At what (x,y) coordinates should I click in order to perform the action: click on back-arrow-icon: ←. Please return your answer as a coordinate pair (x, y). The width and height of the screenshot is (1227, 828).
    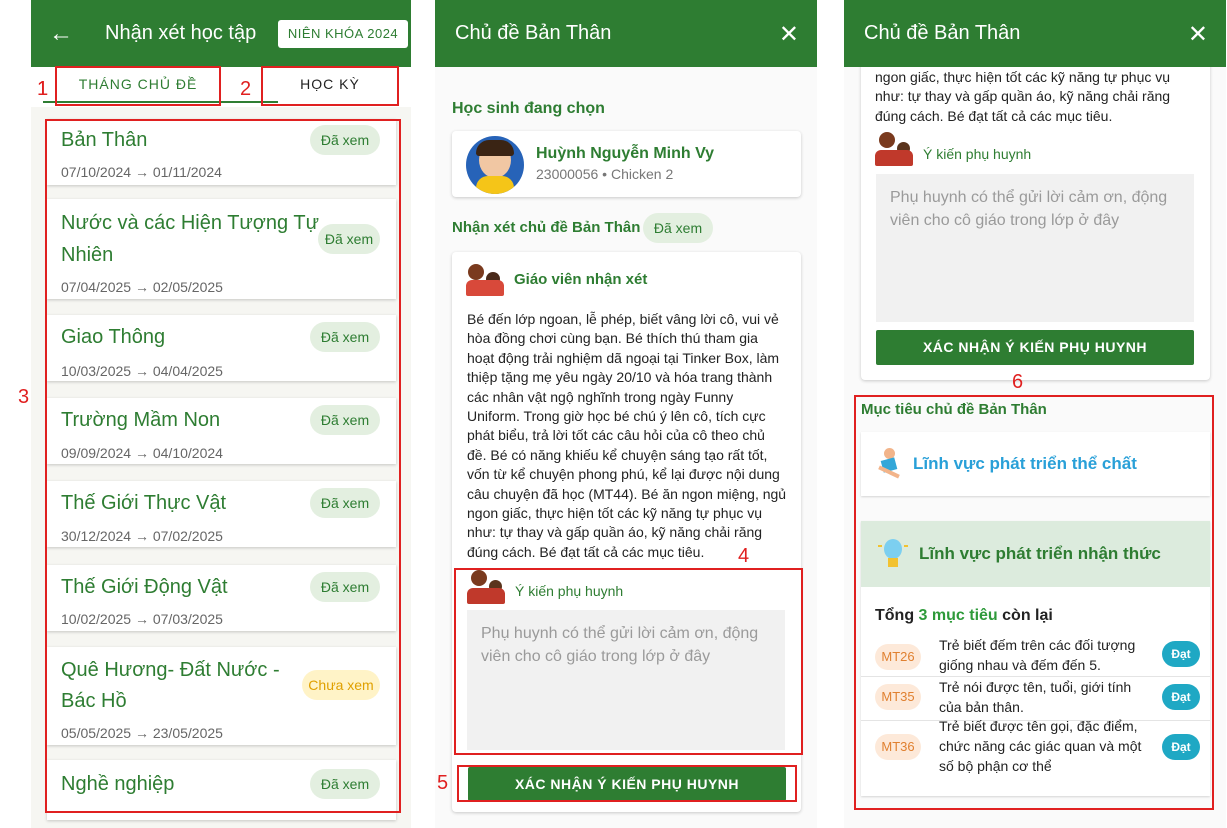
    Looking at the image, I should click on (69, 34).